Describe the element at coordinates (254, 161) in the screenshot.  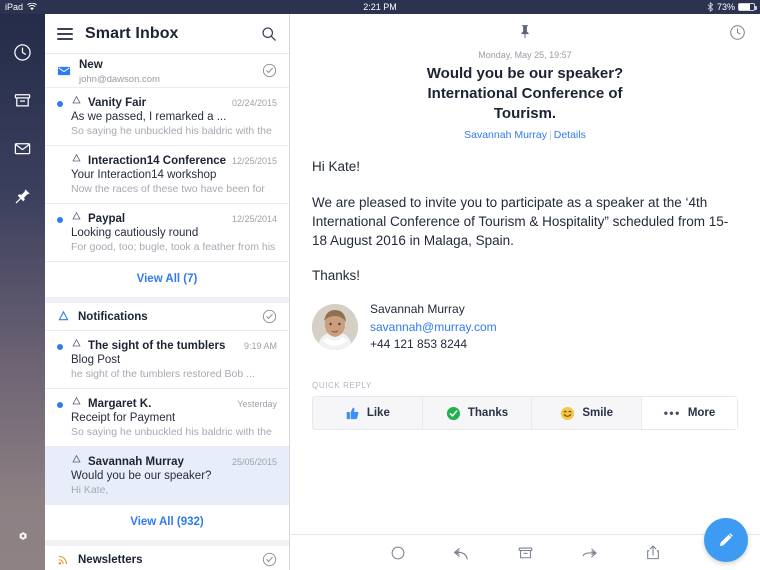
I see `list-item-date: 12/25/2015` at that location.